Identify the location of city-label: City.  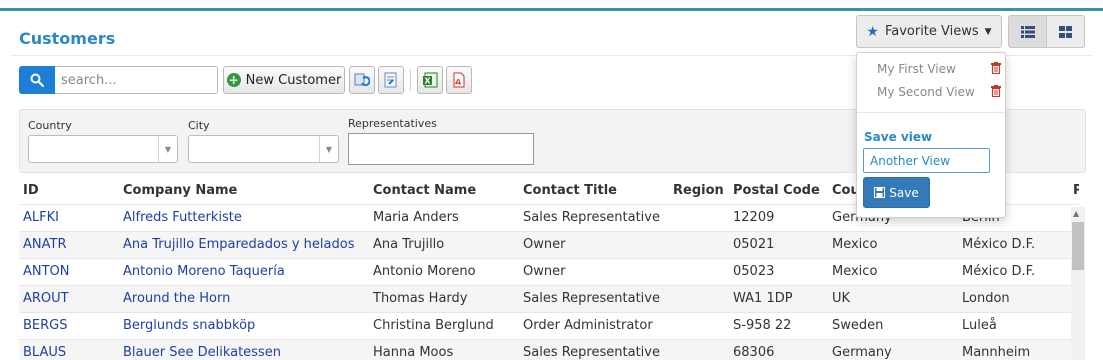
(199, 125).